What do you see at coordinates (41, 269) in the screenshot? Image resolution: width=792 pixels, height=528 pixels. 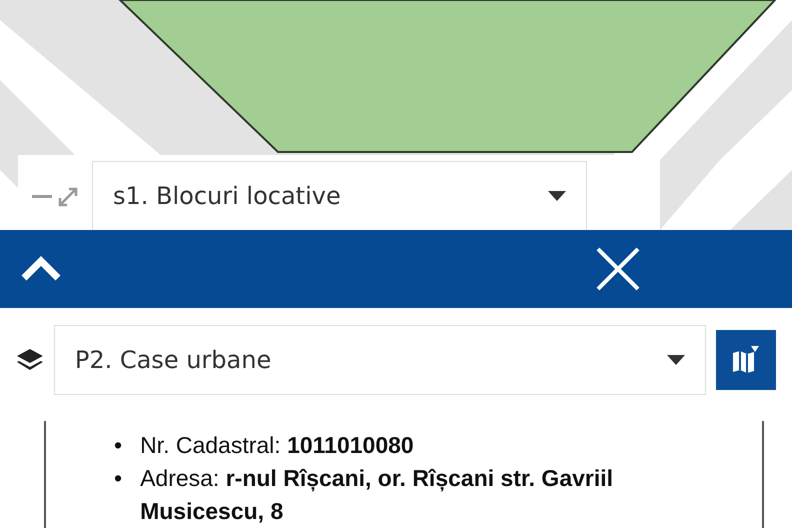 I see `collapse-chevron-icon` at bounding box center [41, 269].